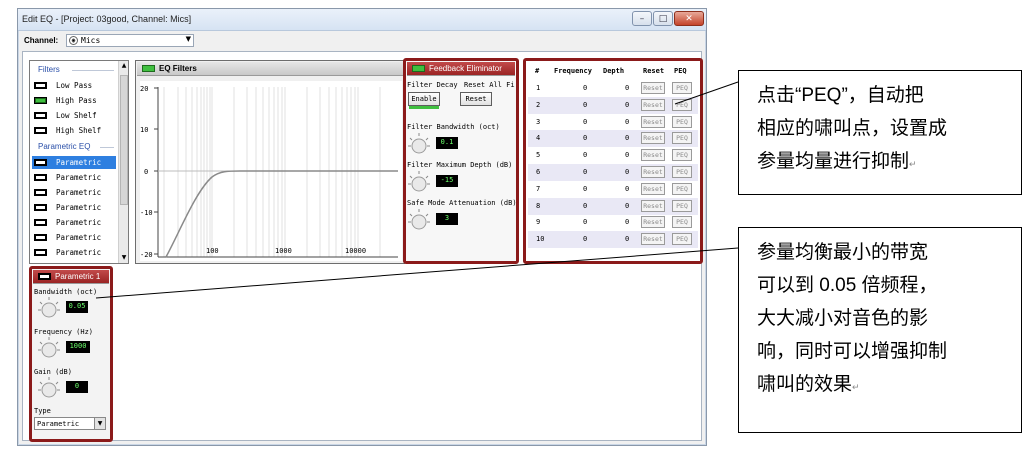  I want to click on connector-line-bandwidth, so click(417, 273).